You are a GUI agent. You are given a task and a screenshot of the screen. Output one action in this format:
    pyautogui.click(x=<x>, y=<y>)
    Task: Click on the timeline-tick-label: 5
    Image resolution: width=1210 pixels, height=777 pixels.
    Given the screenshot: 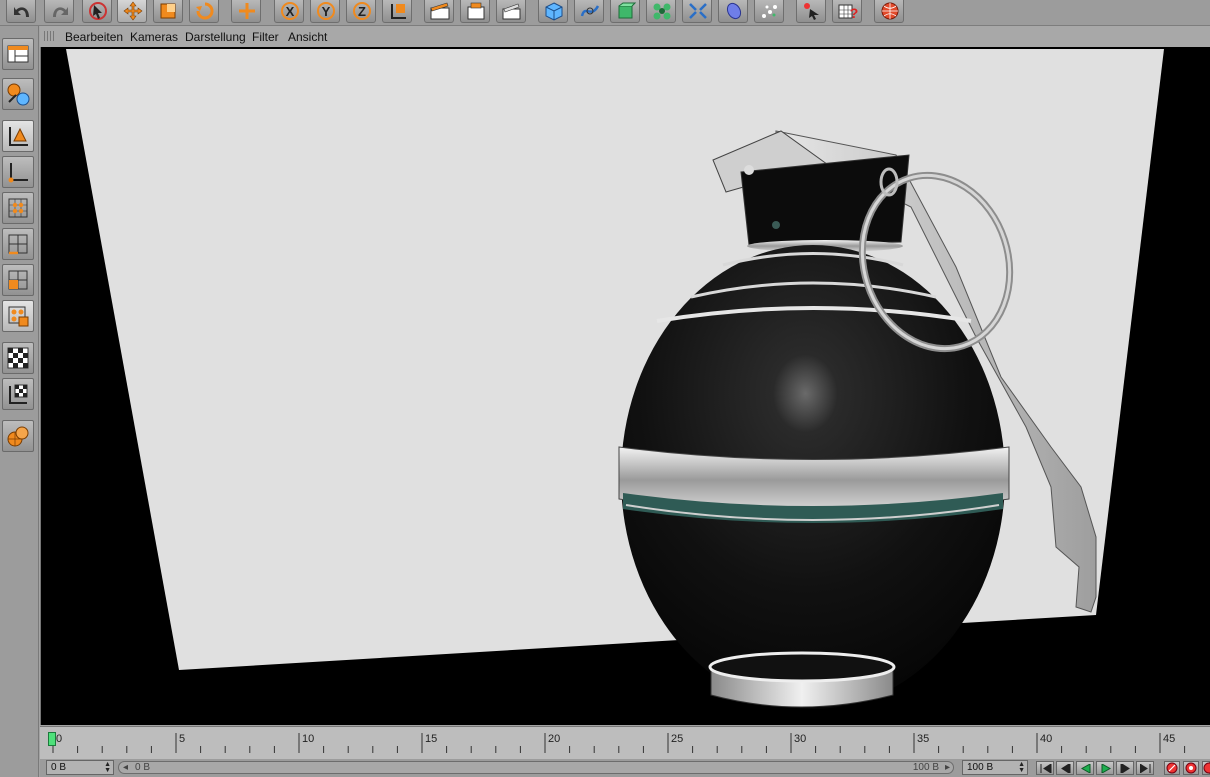 What is the action you would take?
    pyautogui.click(x=182, y=739)
    